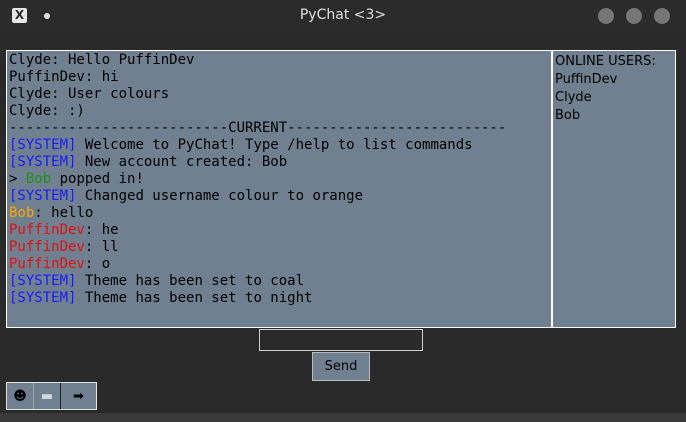 Image resolution: width=686 pixels, height=422 pixels. What do you see at coordinates (182, 162) in the screenshot?
I see `chat-message-segment: New account created: Bob` at bounding box center [182, 162].